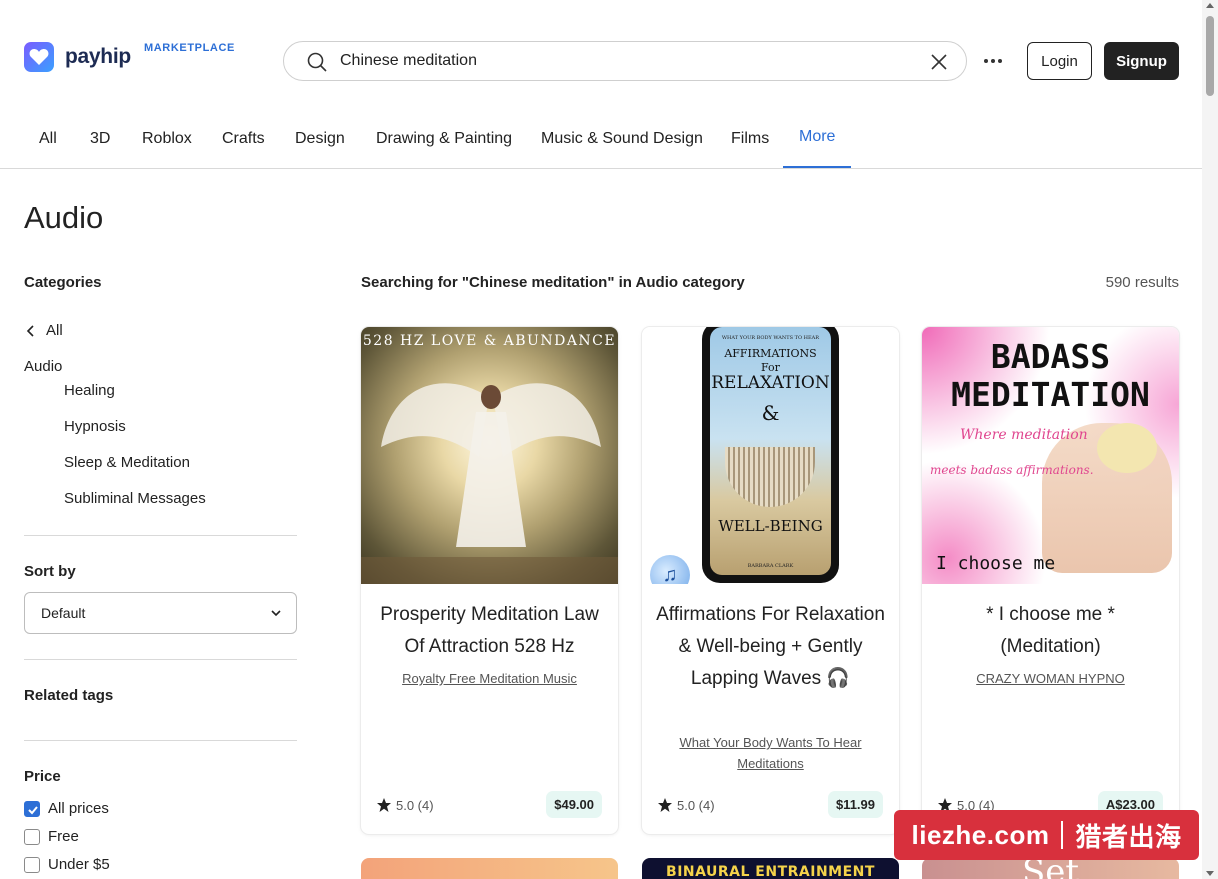 Image resolution: width=1218 pixels, height=879 pixels. What do you see at coordinates (574, 804) in the screenshot?
I see `price-badge: $49.00` at bounding box center [574, 804].